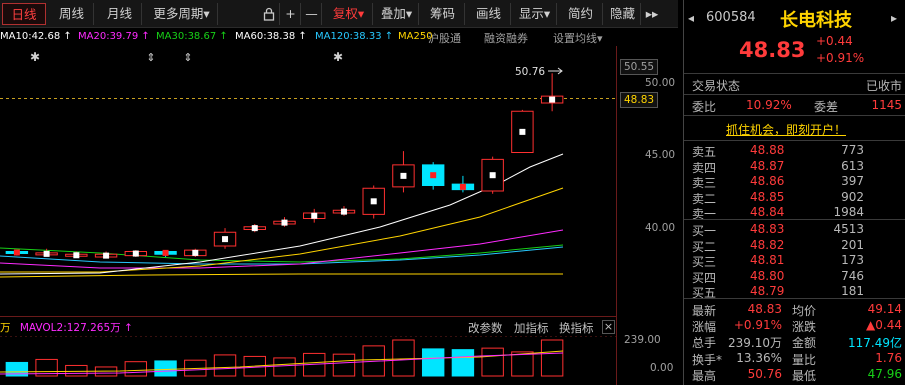 The height and width of the screenshot is (385, 905). I want to click on order-price: 48.81, so click(767, 260).